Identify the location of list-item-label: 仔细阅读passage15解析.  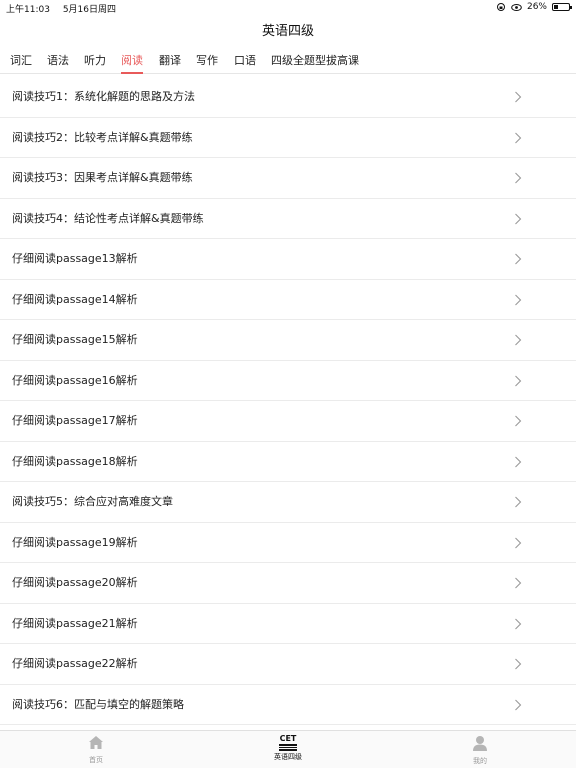
(75, 339).